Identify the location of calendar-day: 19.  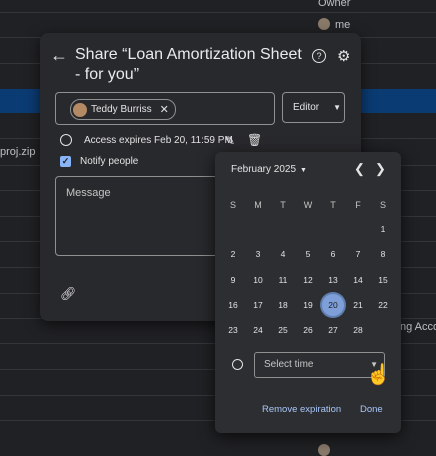
(308, 305).